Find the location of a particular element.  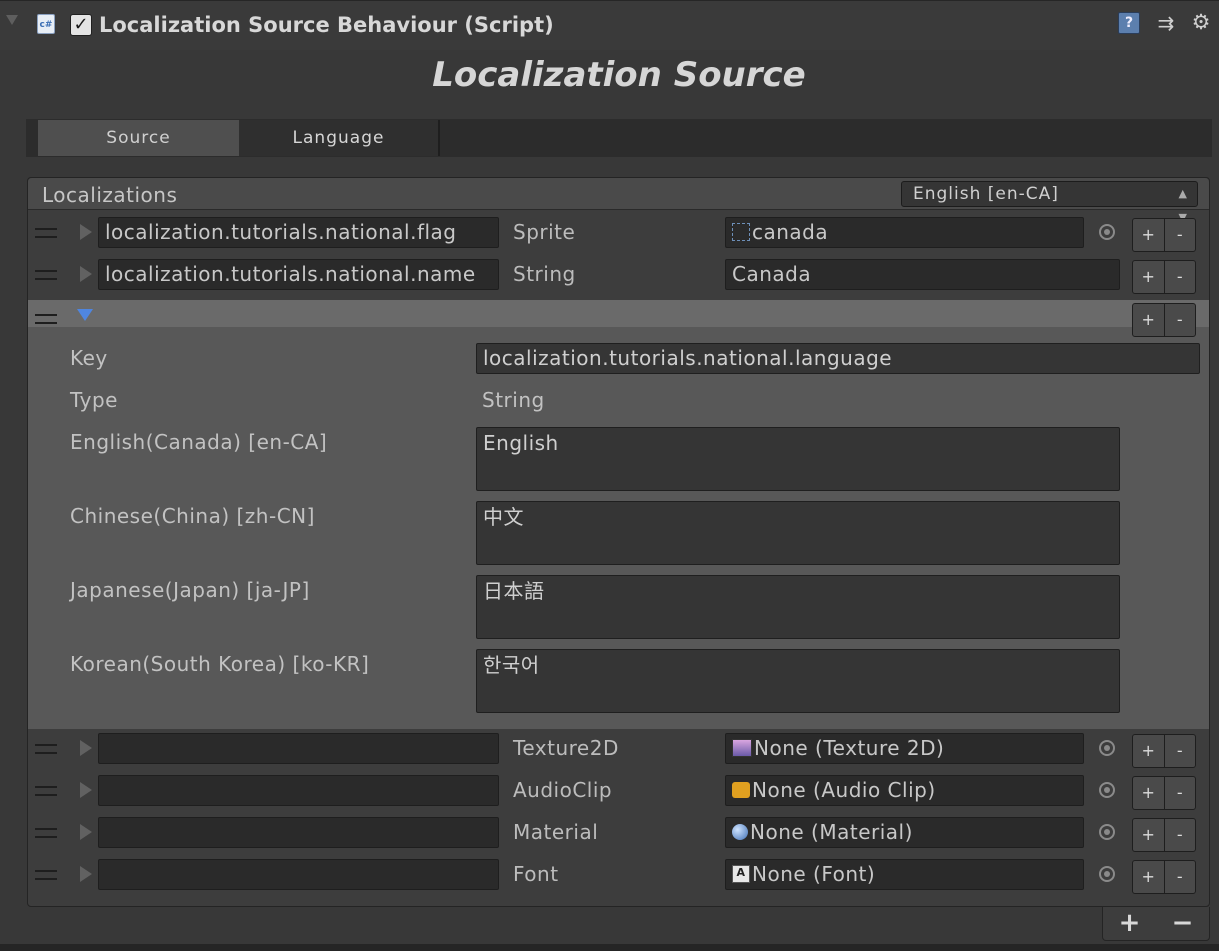

type-label: Type is located at coordinates (94, 400).